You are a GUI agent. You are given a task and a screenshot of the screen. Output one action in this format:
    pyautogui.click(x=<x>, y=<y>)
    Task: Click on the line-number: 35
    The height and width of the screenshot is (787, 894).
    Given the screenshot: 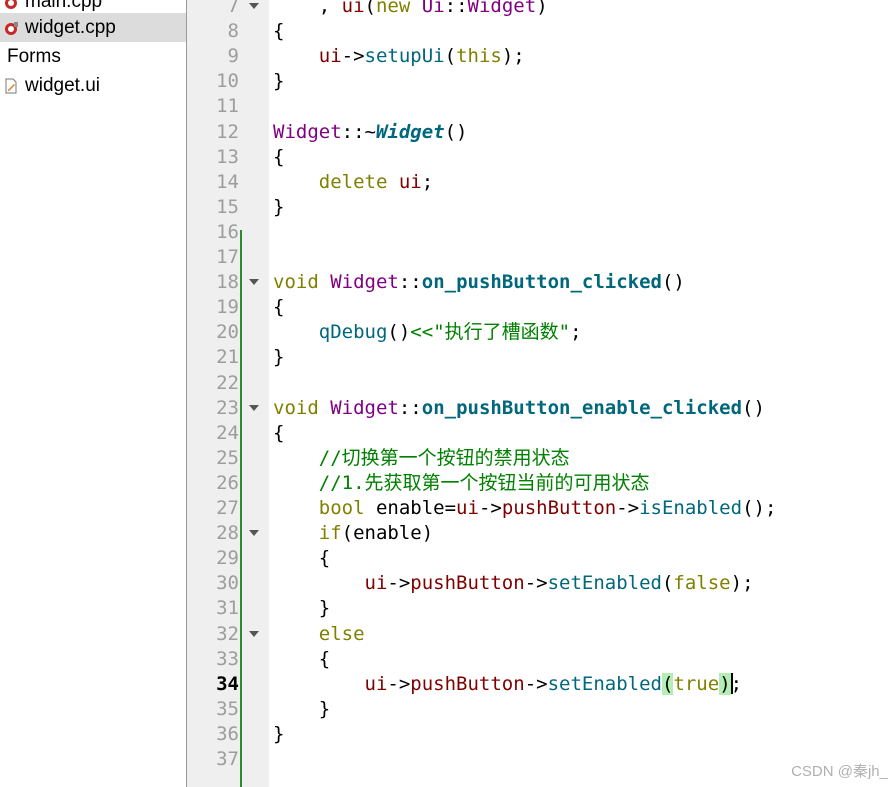 What is the action you would take?
    pyautogui.click(x=227, y=709)
    